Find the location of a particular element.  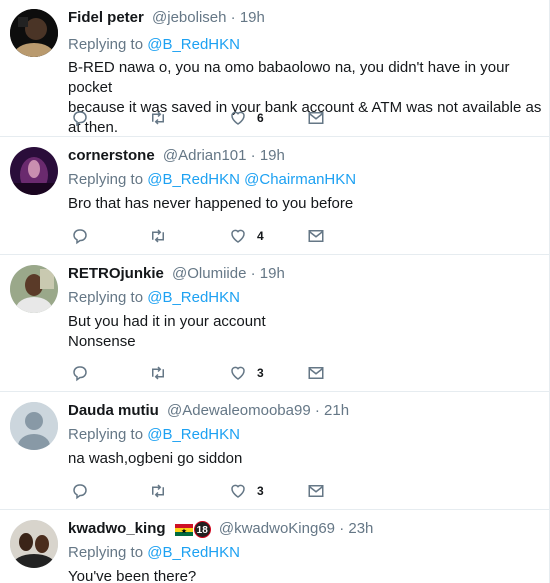

timestamp: 23h is located at coordinates (360, 528).